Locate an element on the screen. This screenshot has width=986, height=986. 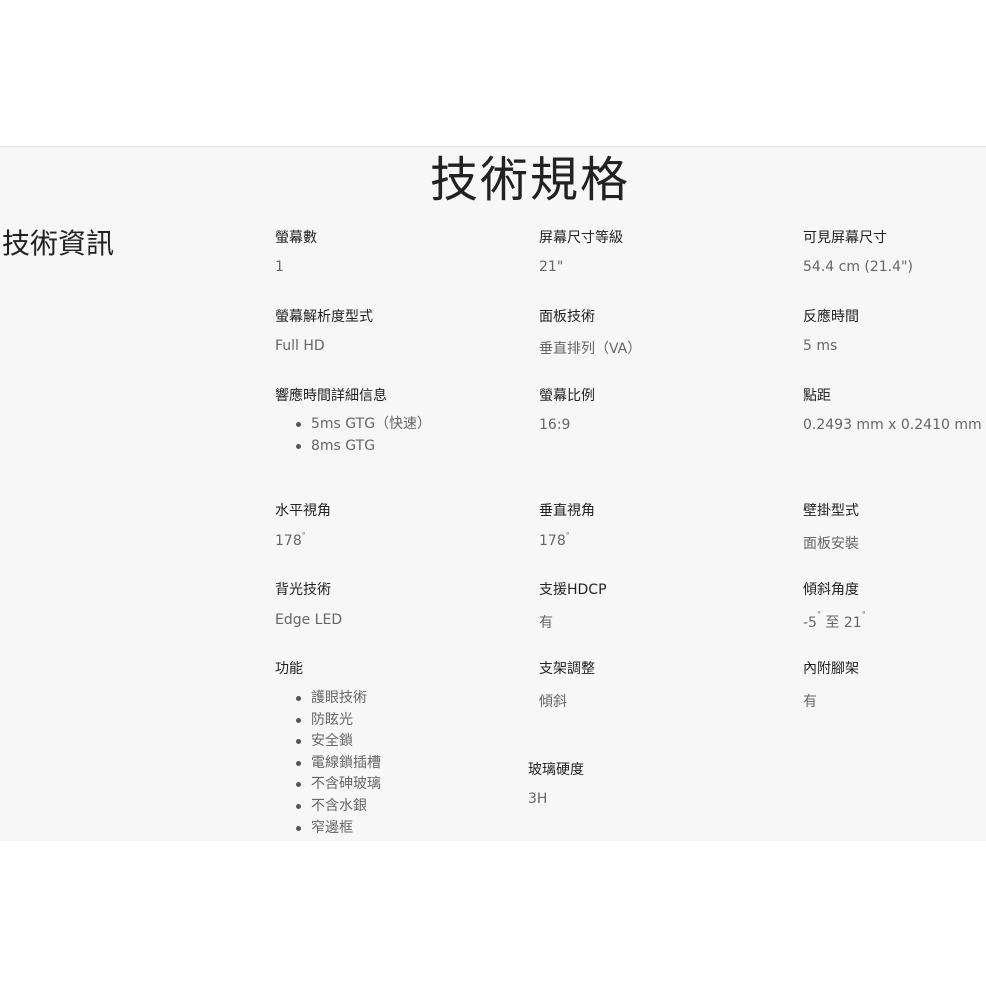
spec-value-stand-included: 有 is located at coordinates (810, 702).